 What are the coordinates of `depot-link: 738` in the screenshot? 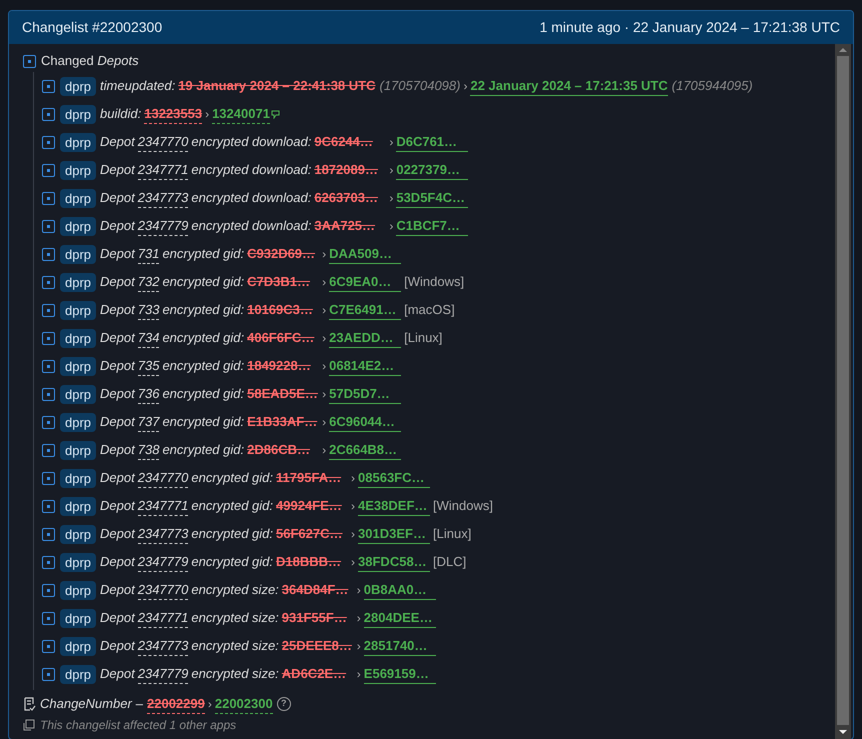 It's located at (149, 450).